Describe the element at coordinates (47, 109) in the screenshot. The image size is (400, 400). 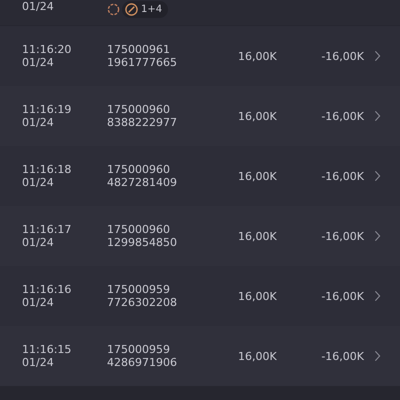
I see `time-text: 11:16:19` at that location.